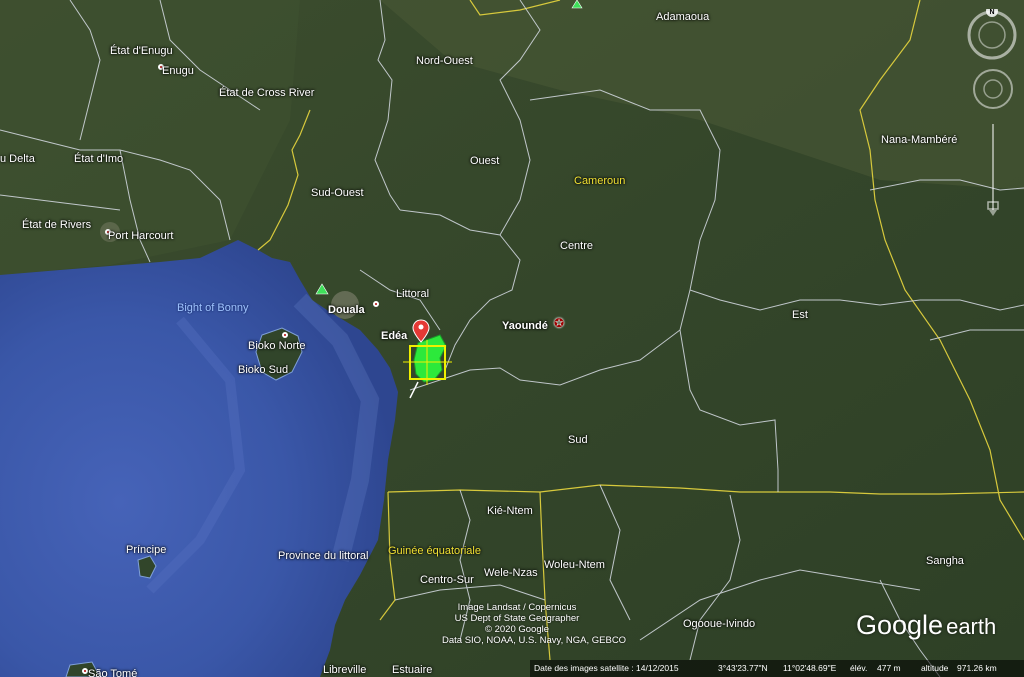  What do you see at coordinates (600, 181) in the screenshot?
I see `label-cameroun: Cameroun` at bounding box center [600, 181].